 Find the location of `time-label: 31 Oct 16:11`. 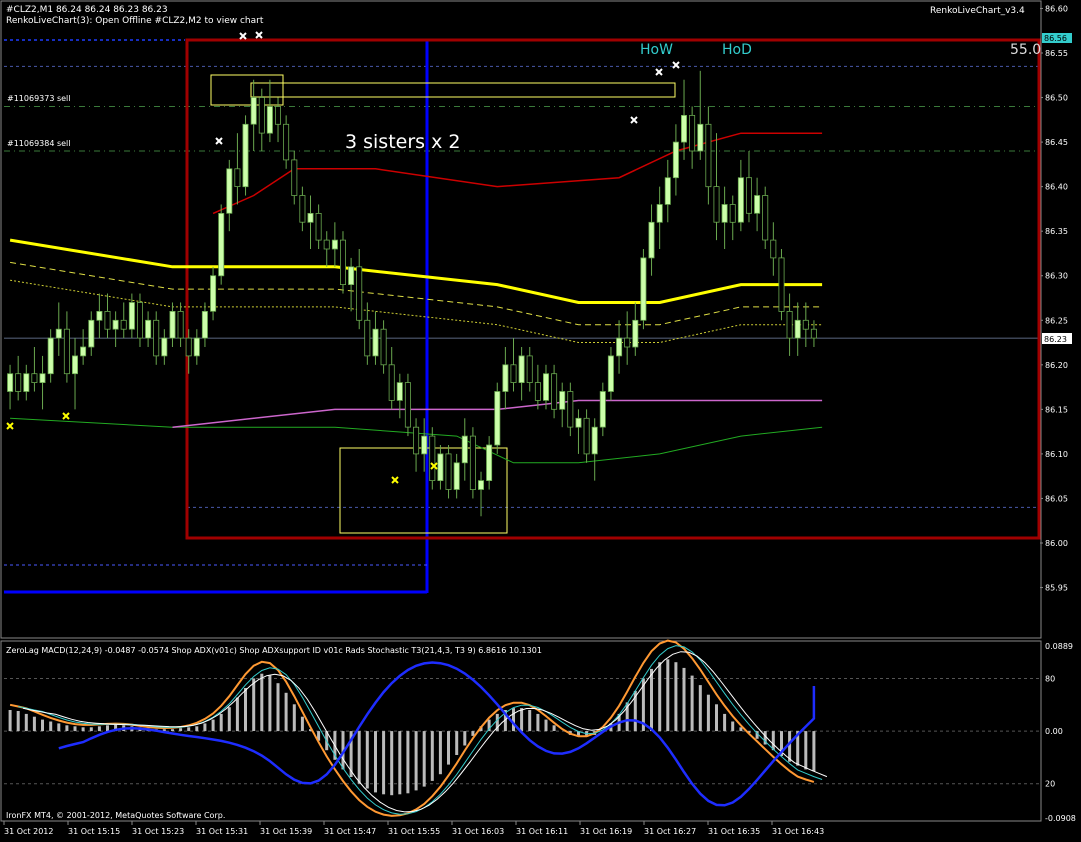

time-label: 31 Oct 16:11 is located at coordinates (542, 831).